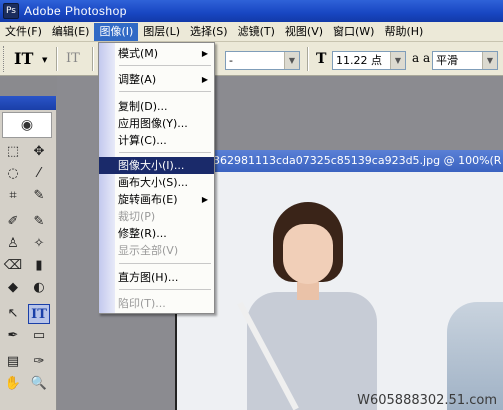 The width and height of the screenshot is (503, 410). I want to click on menu-help: 帮助(H), so click(403, 32).